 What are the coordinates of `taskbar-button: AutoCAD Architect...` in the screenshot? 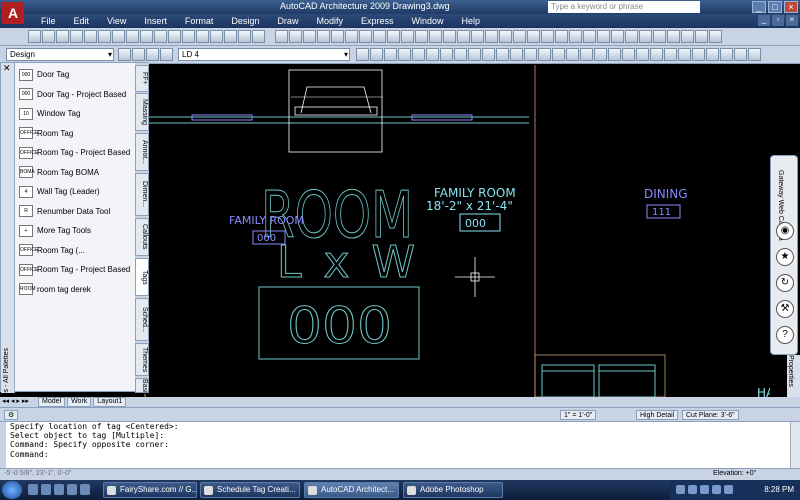 It's located at (351, 490).